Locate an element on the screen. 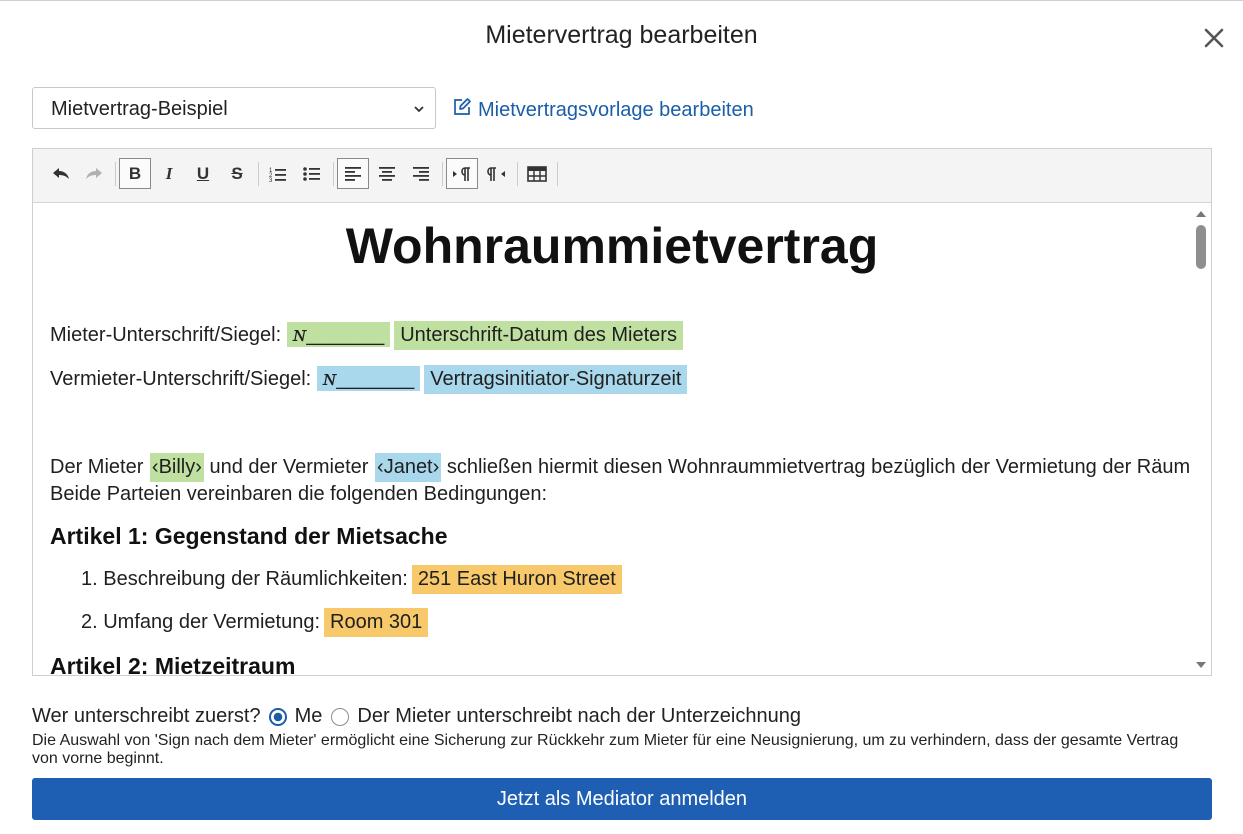 The width and height of the screenshot is (1243, 834). item-label: 2. Umfang der Vermietung: is located at coordinates (201, 622).